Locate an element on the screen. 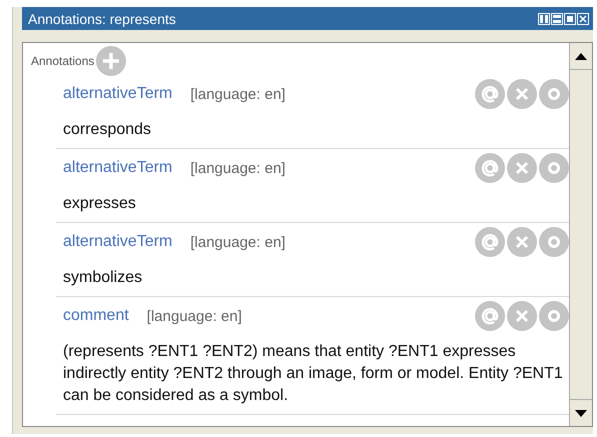  tile-columns-icon is located at coordinates (544, 18).